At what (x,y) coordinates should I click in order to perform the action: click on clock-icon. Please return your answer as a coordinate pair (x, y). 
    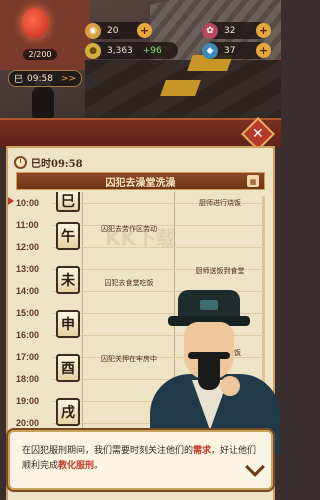
    Looking at the image, I should click on (20, 162).